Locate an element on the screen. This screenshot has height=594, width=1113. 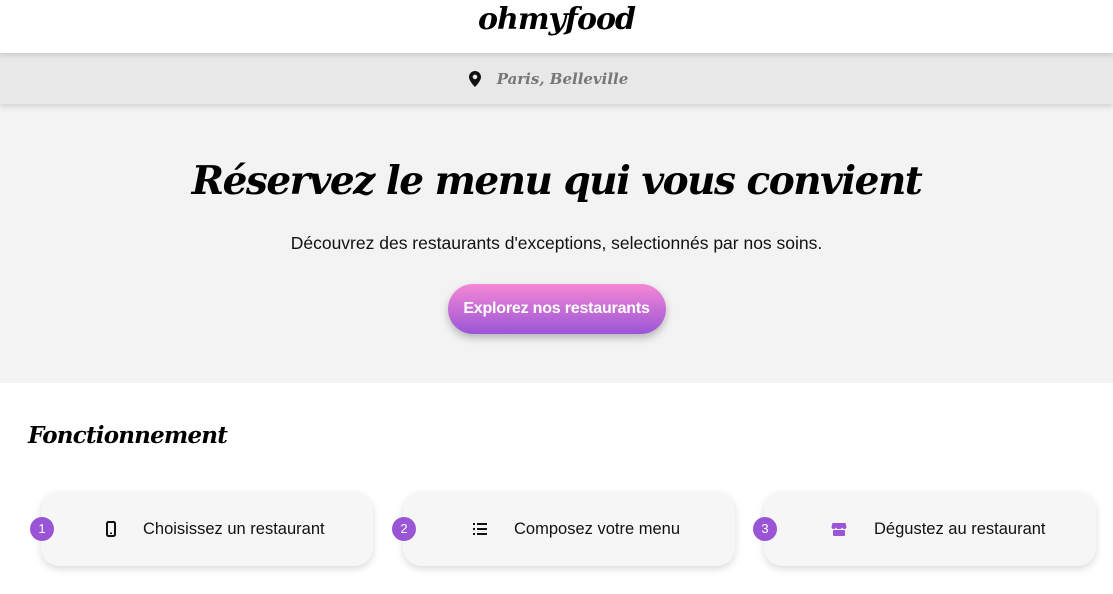
step-number-badge: 2 is located at coordinates (404, 529).